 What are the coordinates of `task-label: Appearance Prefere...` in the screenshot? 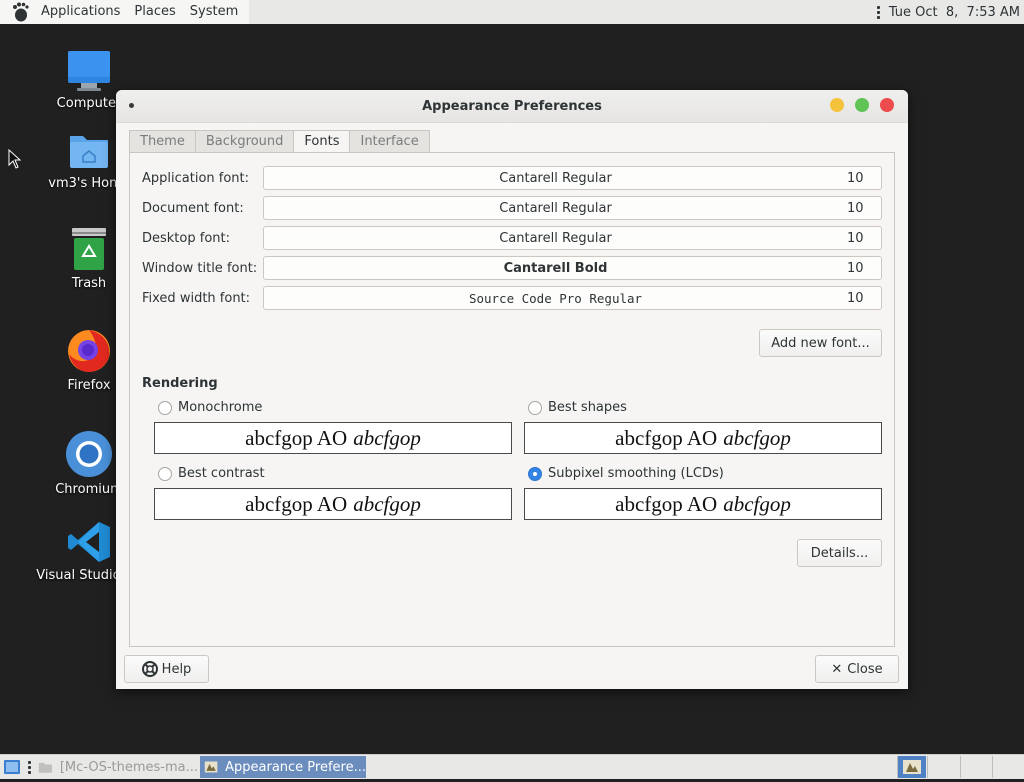 It's located at (295, 767).